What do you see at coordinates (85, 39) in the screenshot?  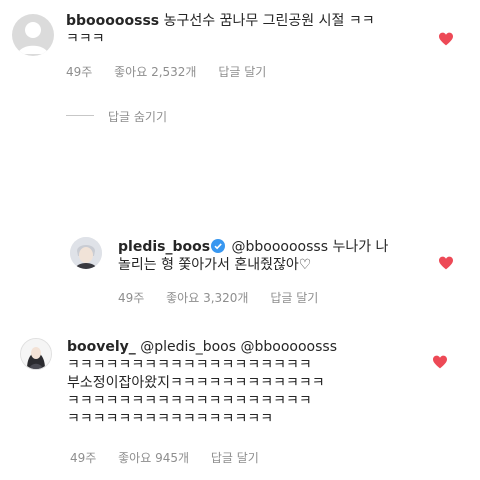 I see `comment-text-line: ㅋㅋㅋ` at bounding box center [85, 39].